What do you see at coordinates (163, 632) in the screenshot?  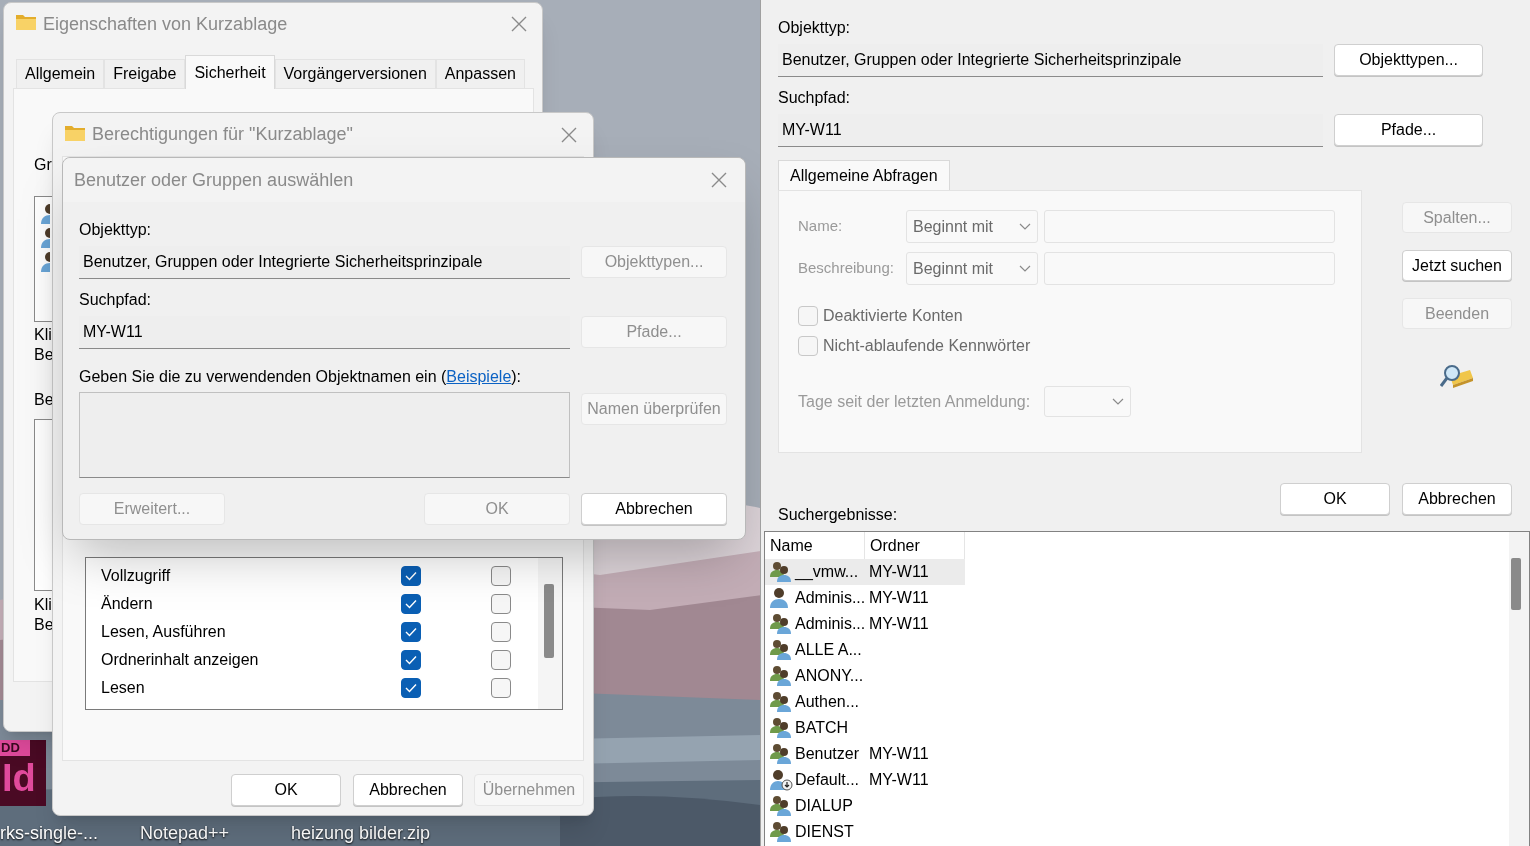 I see `permission-name: Lesen, Ausführen` at bounding box center [163, 632].